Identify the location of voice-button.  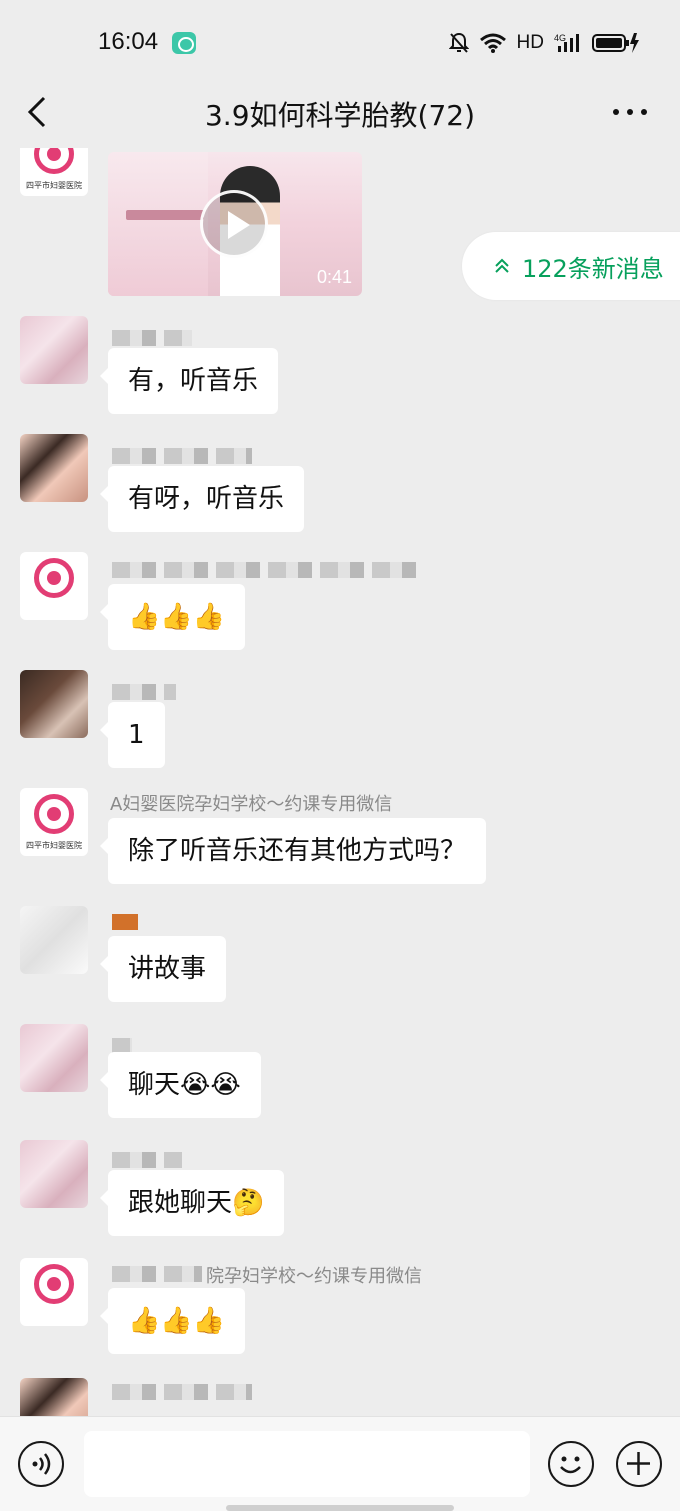
(41, 1464).